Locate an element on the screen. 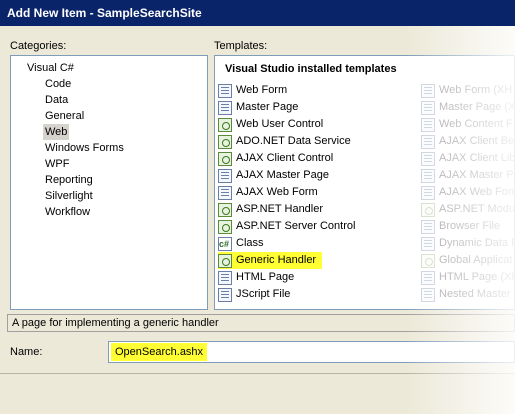 The height and width of the screenshot is (414, 515). template-label: HTML Page (XH is located at coordinates (477, 277).